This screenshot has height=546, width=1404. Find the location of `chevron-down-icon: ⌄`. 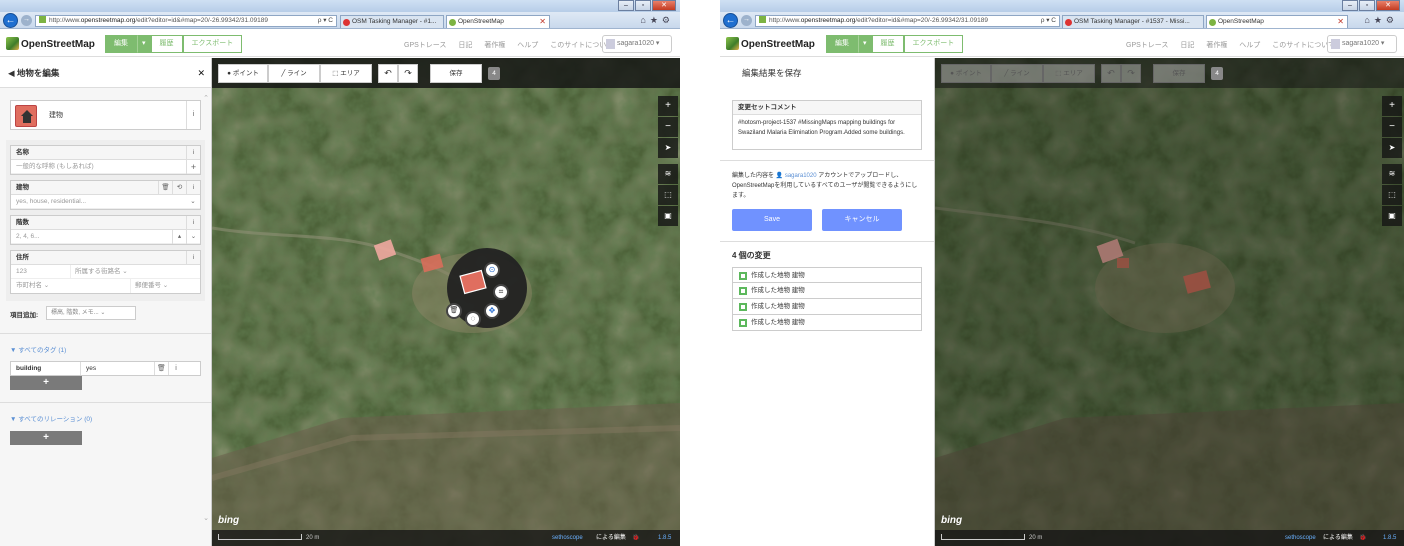

chevron-down-icon: ⌄ is located at coordinates (193, 202).